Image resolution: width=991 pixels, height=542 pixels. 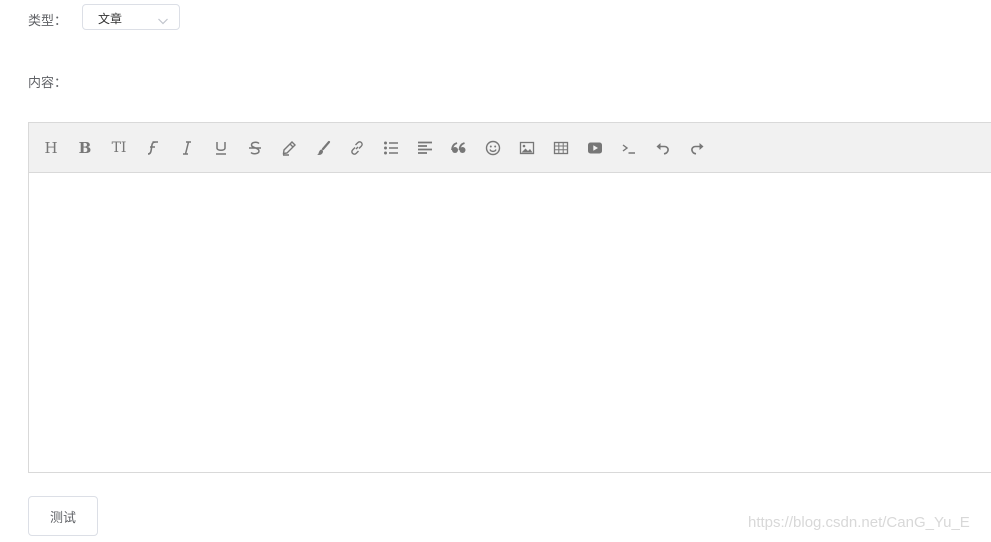 I want to click on image-button, so click(x=527, y=148).